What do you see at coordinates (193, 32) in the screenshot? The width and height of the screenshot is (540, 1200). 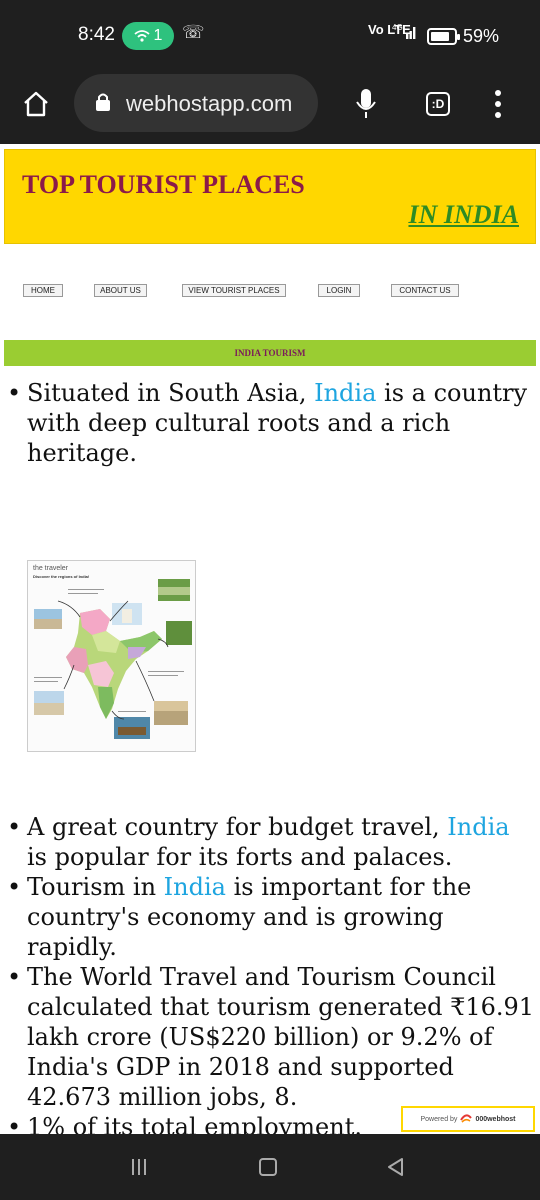 I see `missed-call-icon: ☏` at bounding box center [193, 32].